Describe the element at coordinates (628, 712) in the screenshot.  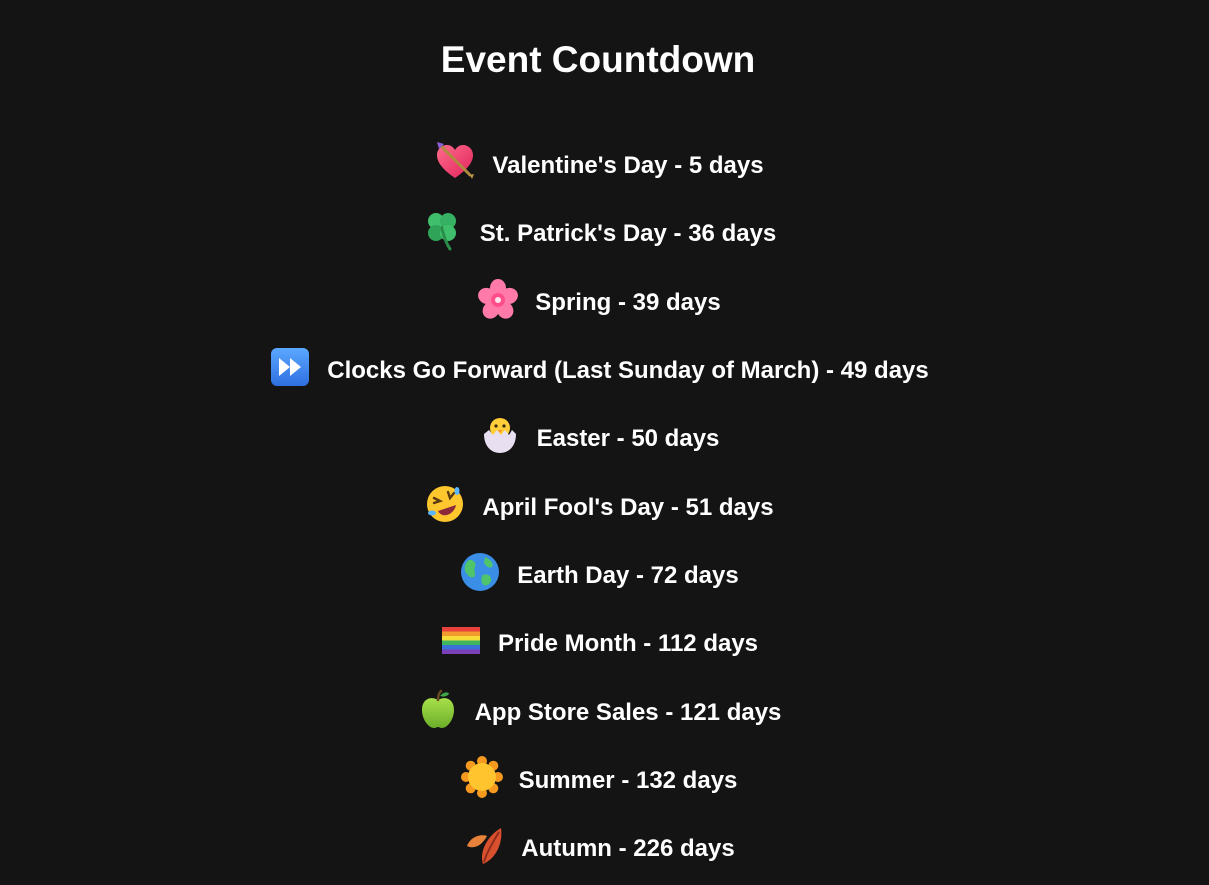
I see `event-label: App Store Sales - 121 days` at that location.